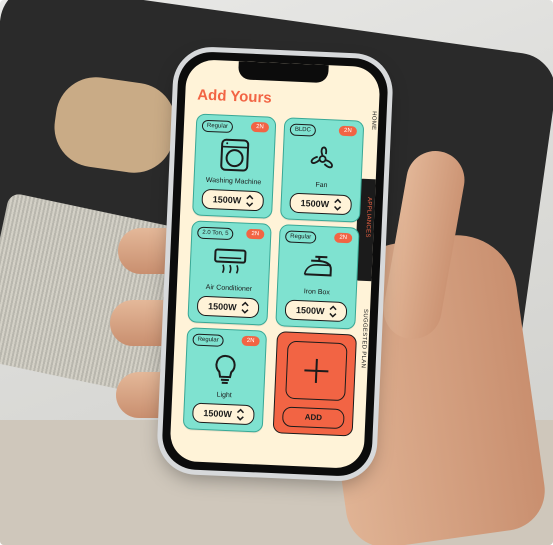  Describe the element at coordinates (224, 395) in the screenshot. I see `appliance-name: Light` at that location.